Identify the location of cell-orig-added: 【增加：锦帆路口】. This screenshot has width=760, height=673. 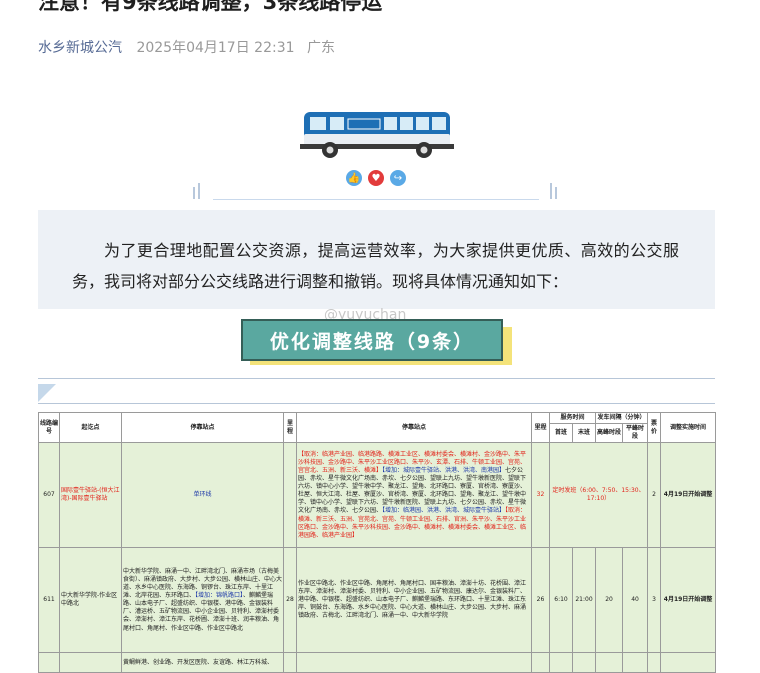
(219, 596).